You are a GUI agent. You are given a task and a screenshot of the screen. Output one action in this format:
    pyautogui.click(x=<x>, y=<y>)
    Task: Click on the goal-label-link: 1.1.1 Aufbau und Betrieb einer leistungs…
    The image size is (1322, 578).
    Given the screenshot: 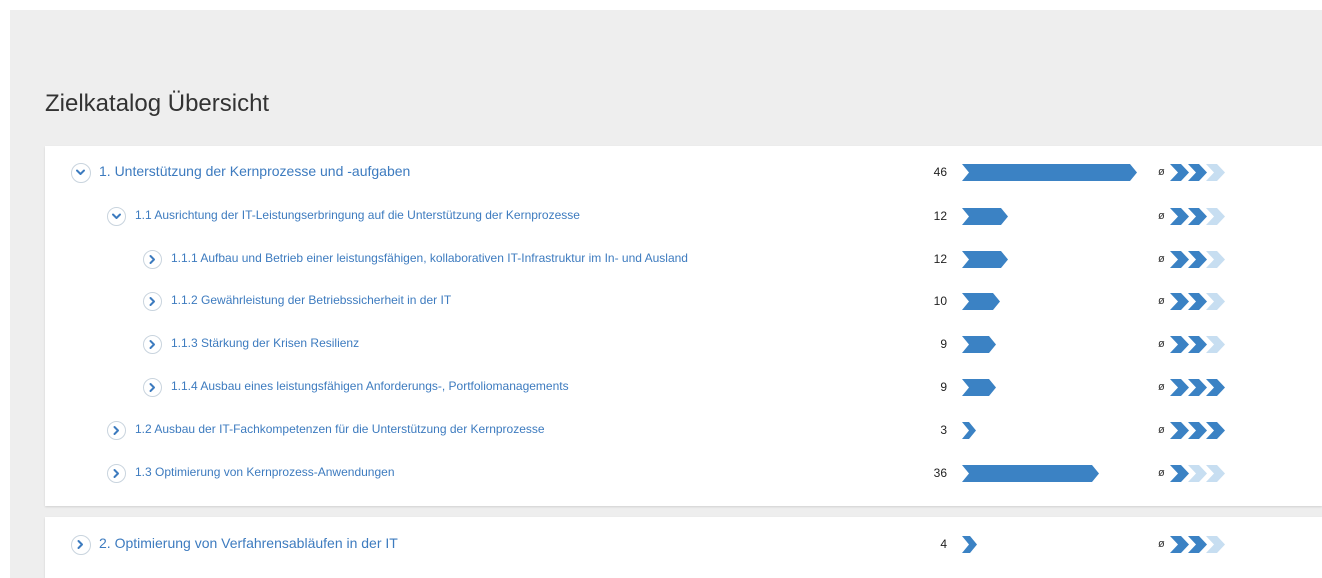 What is the action you would take?
    pyautogui.click(x=429, y=258)
    